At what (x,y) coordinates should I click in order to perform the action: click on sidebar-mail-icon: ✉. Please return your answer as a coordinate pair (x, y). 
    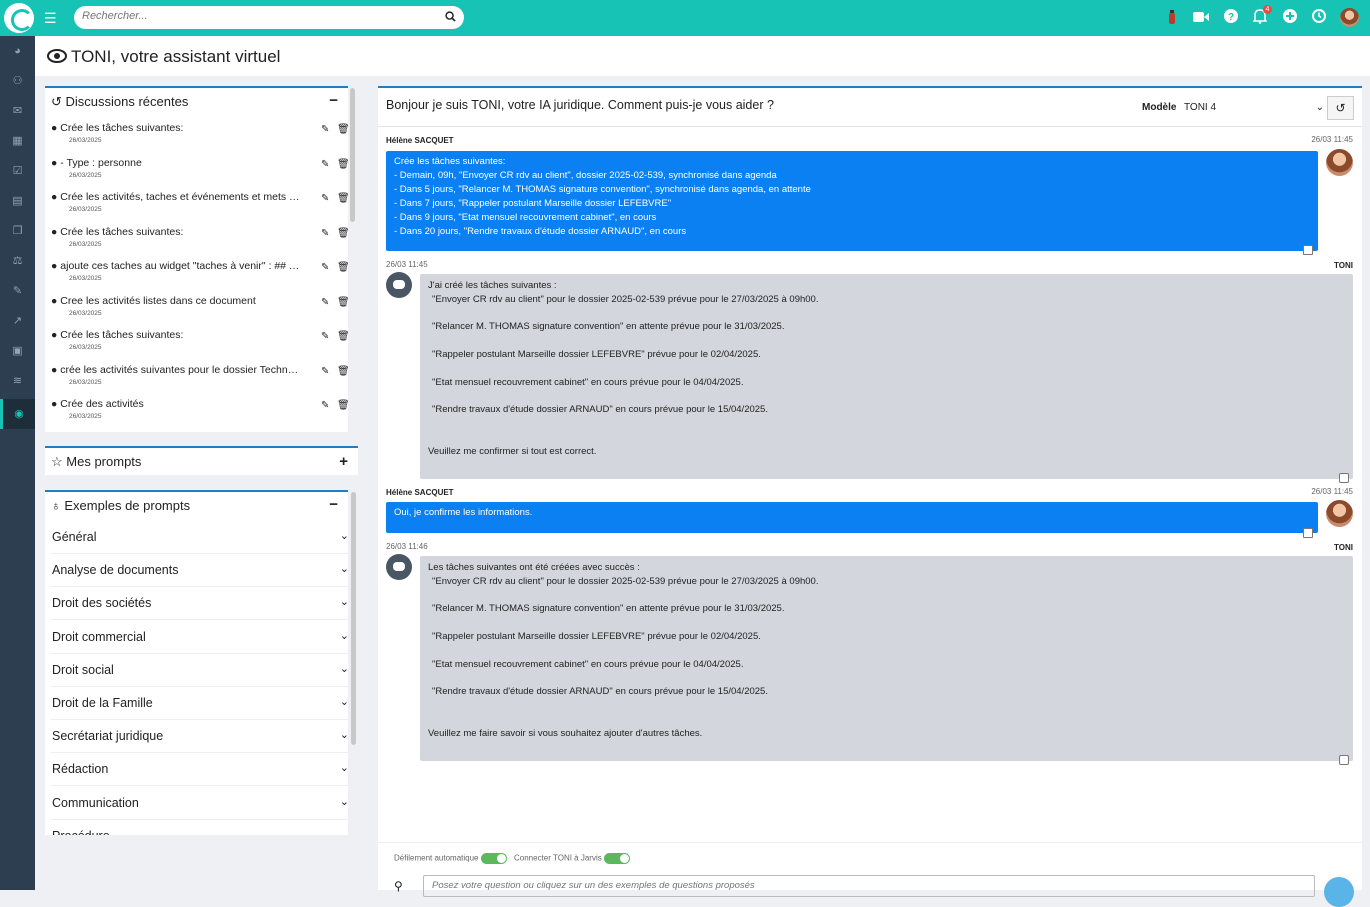
    Looking at the image, I should click on (17, 111).